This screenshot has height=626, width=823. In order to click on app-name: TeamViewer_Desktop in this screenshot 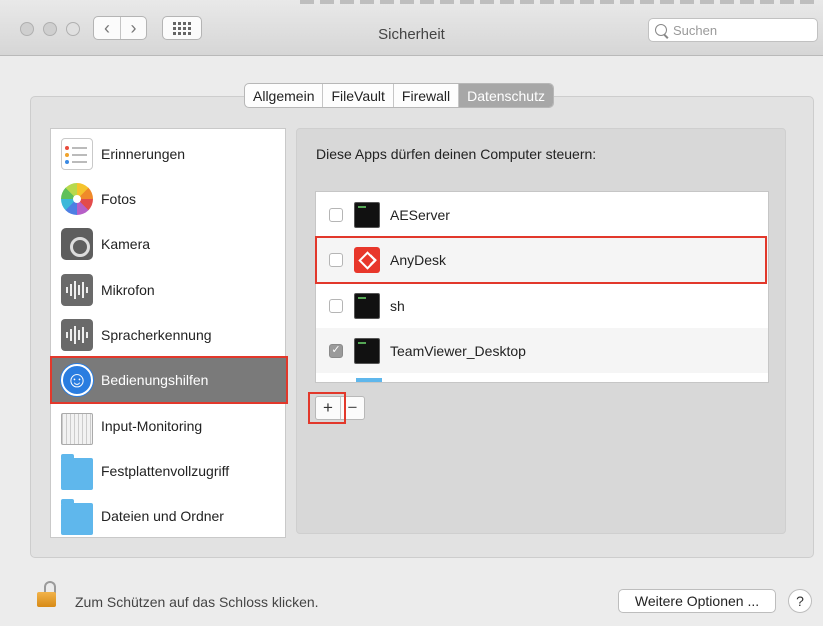, I will do `click(458, 350)`.